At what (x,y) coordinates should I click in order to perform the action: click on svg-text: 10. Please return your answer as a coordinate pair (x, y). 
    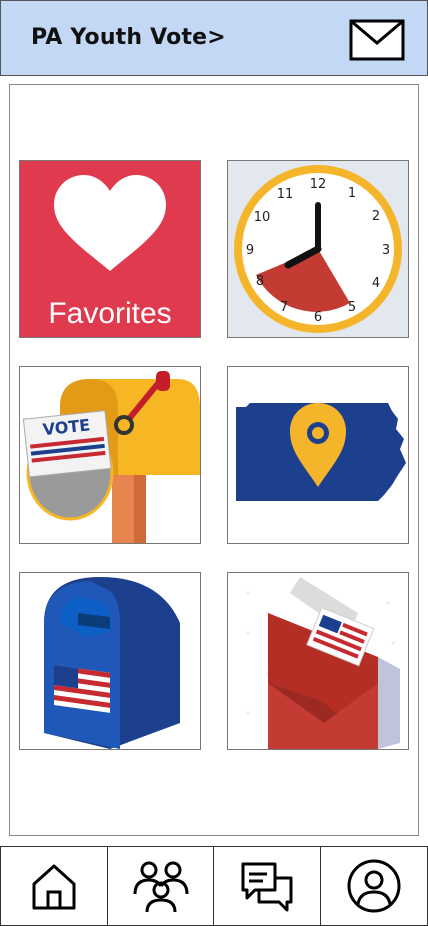
    Looking at the image, I should click on (262, 217).